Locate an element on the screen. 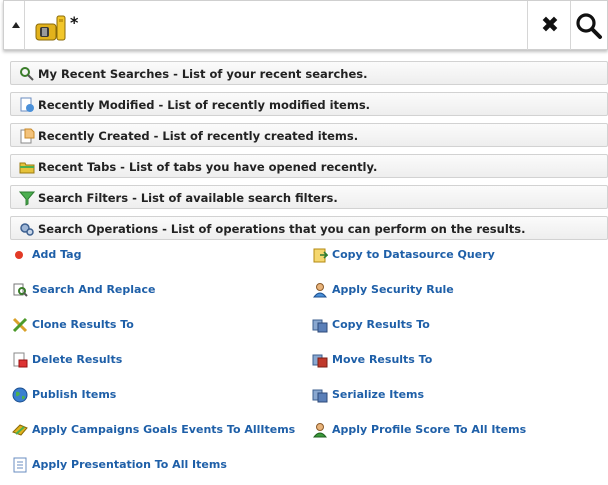 The height and width of the screenshot is (485, 608). security-user-icon is located at coordinates (320, 290).